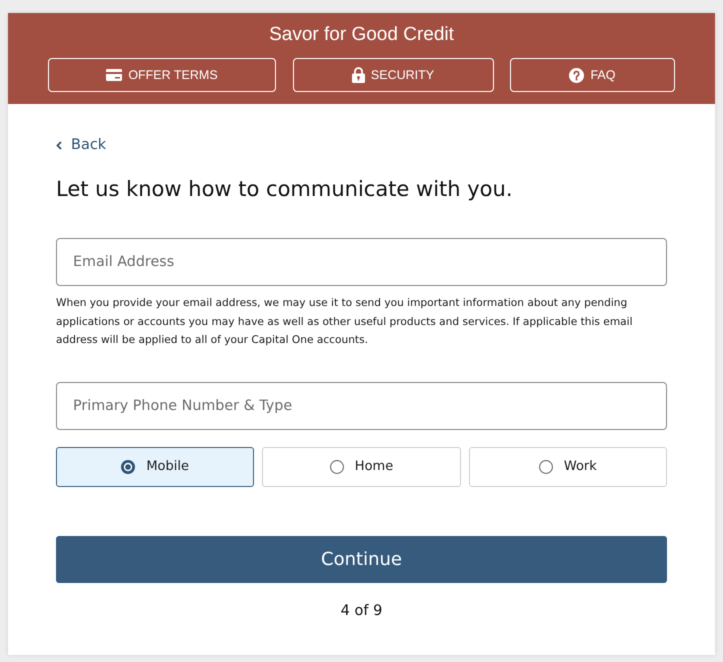 Image resolution: width=723 pixels, height=662 pixels. Describe the element at coordinates (393, 75) in the screenshot. I see `header-button: SECURITY` at that location.